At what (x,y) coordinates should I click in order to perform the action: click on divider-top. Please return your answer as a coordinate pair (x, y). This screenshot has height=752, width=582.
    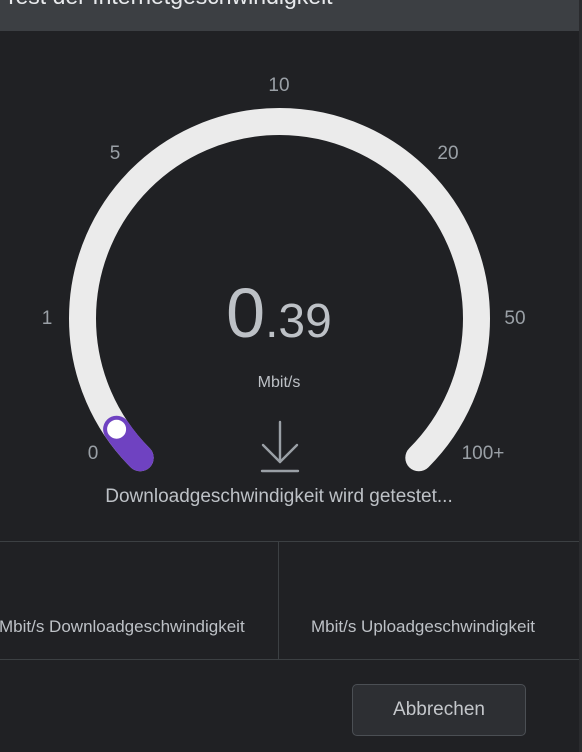
    Looking at the image, I should click on (289, 541).